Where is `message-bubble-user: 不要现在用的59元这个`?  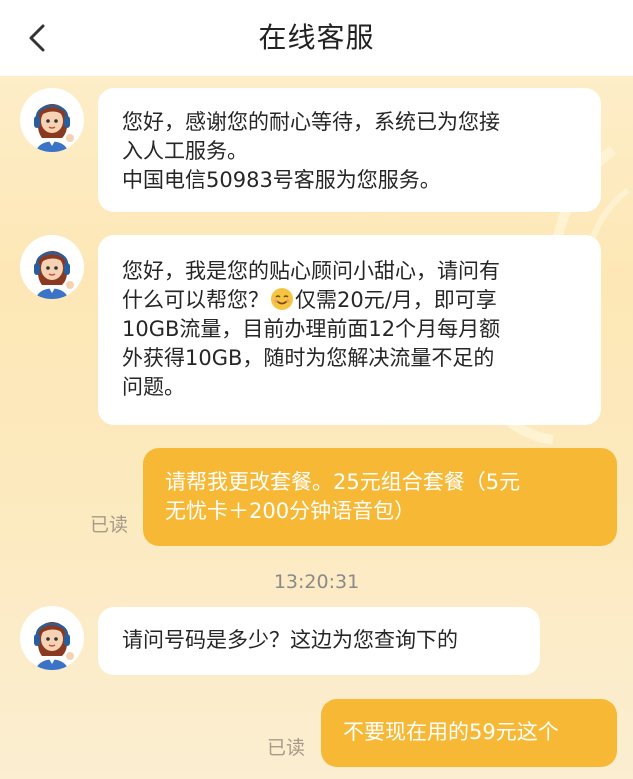
message-bubble-user: 不要现在用的59元这个 is located at coordinates (469, 733).